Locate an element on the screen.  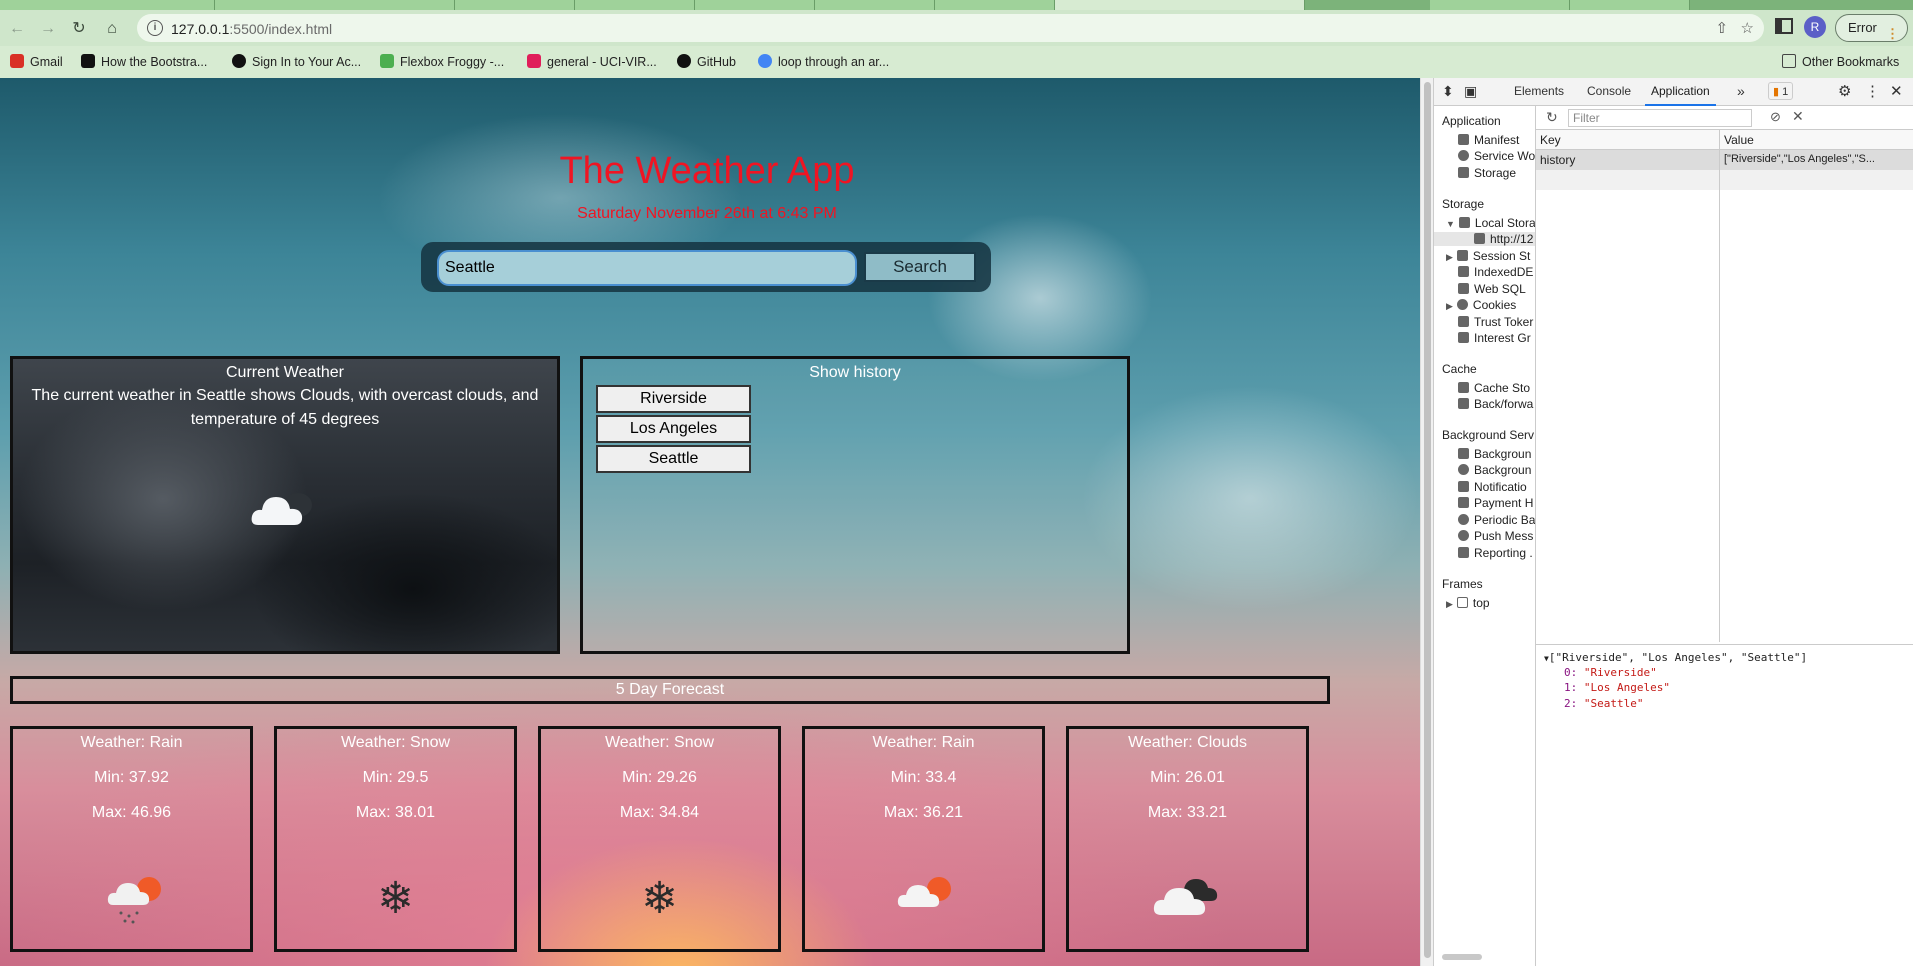
clear-all-icon: ⊘ is located at coordinates (1775, 117).